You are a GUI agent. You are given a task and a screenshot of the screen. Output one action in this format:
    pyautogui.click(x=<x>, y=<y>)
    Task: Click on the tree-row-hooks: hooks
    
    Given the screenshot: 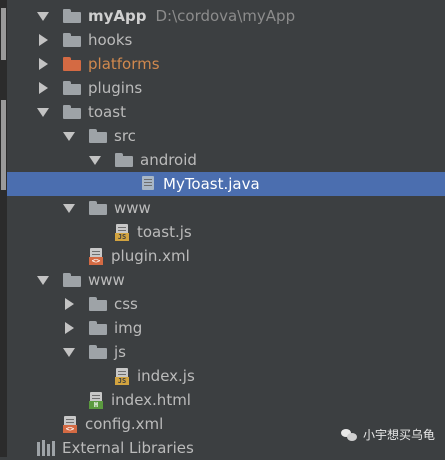 What is the action you would take?
    pyautogui.click(x=226, y=40)
    